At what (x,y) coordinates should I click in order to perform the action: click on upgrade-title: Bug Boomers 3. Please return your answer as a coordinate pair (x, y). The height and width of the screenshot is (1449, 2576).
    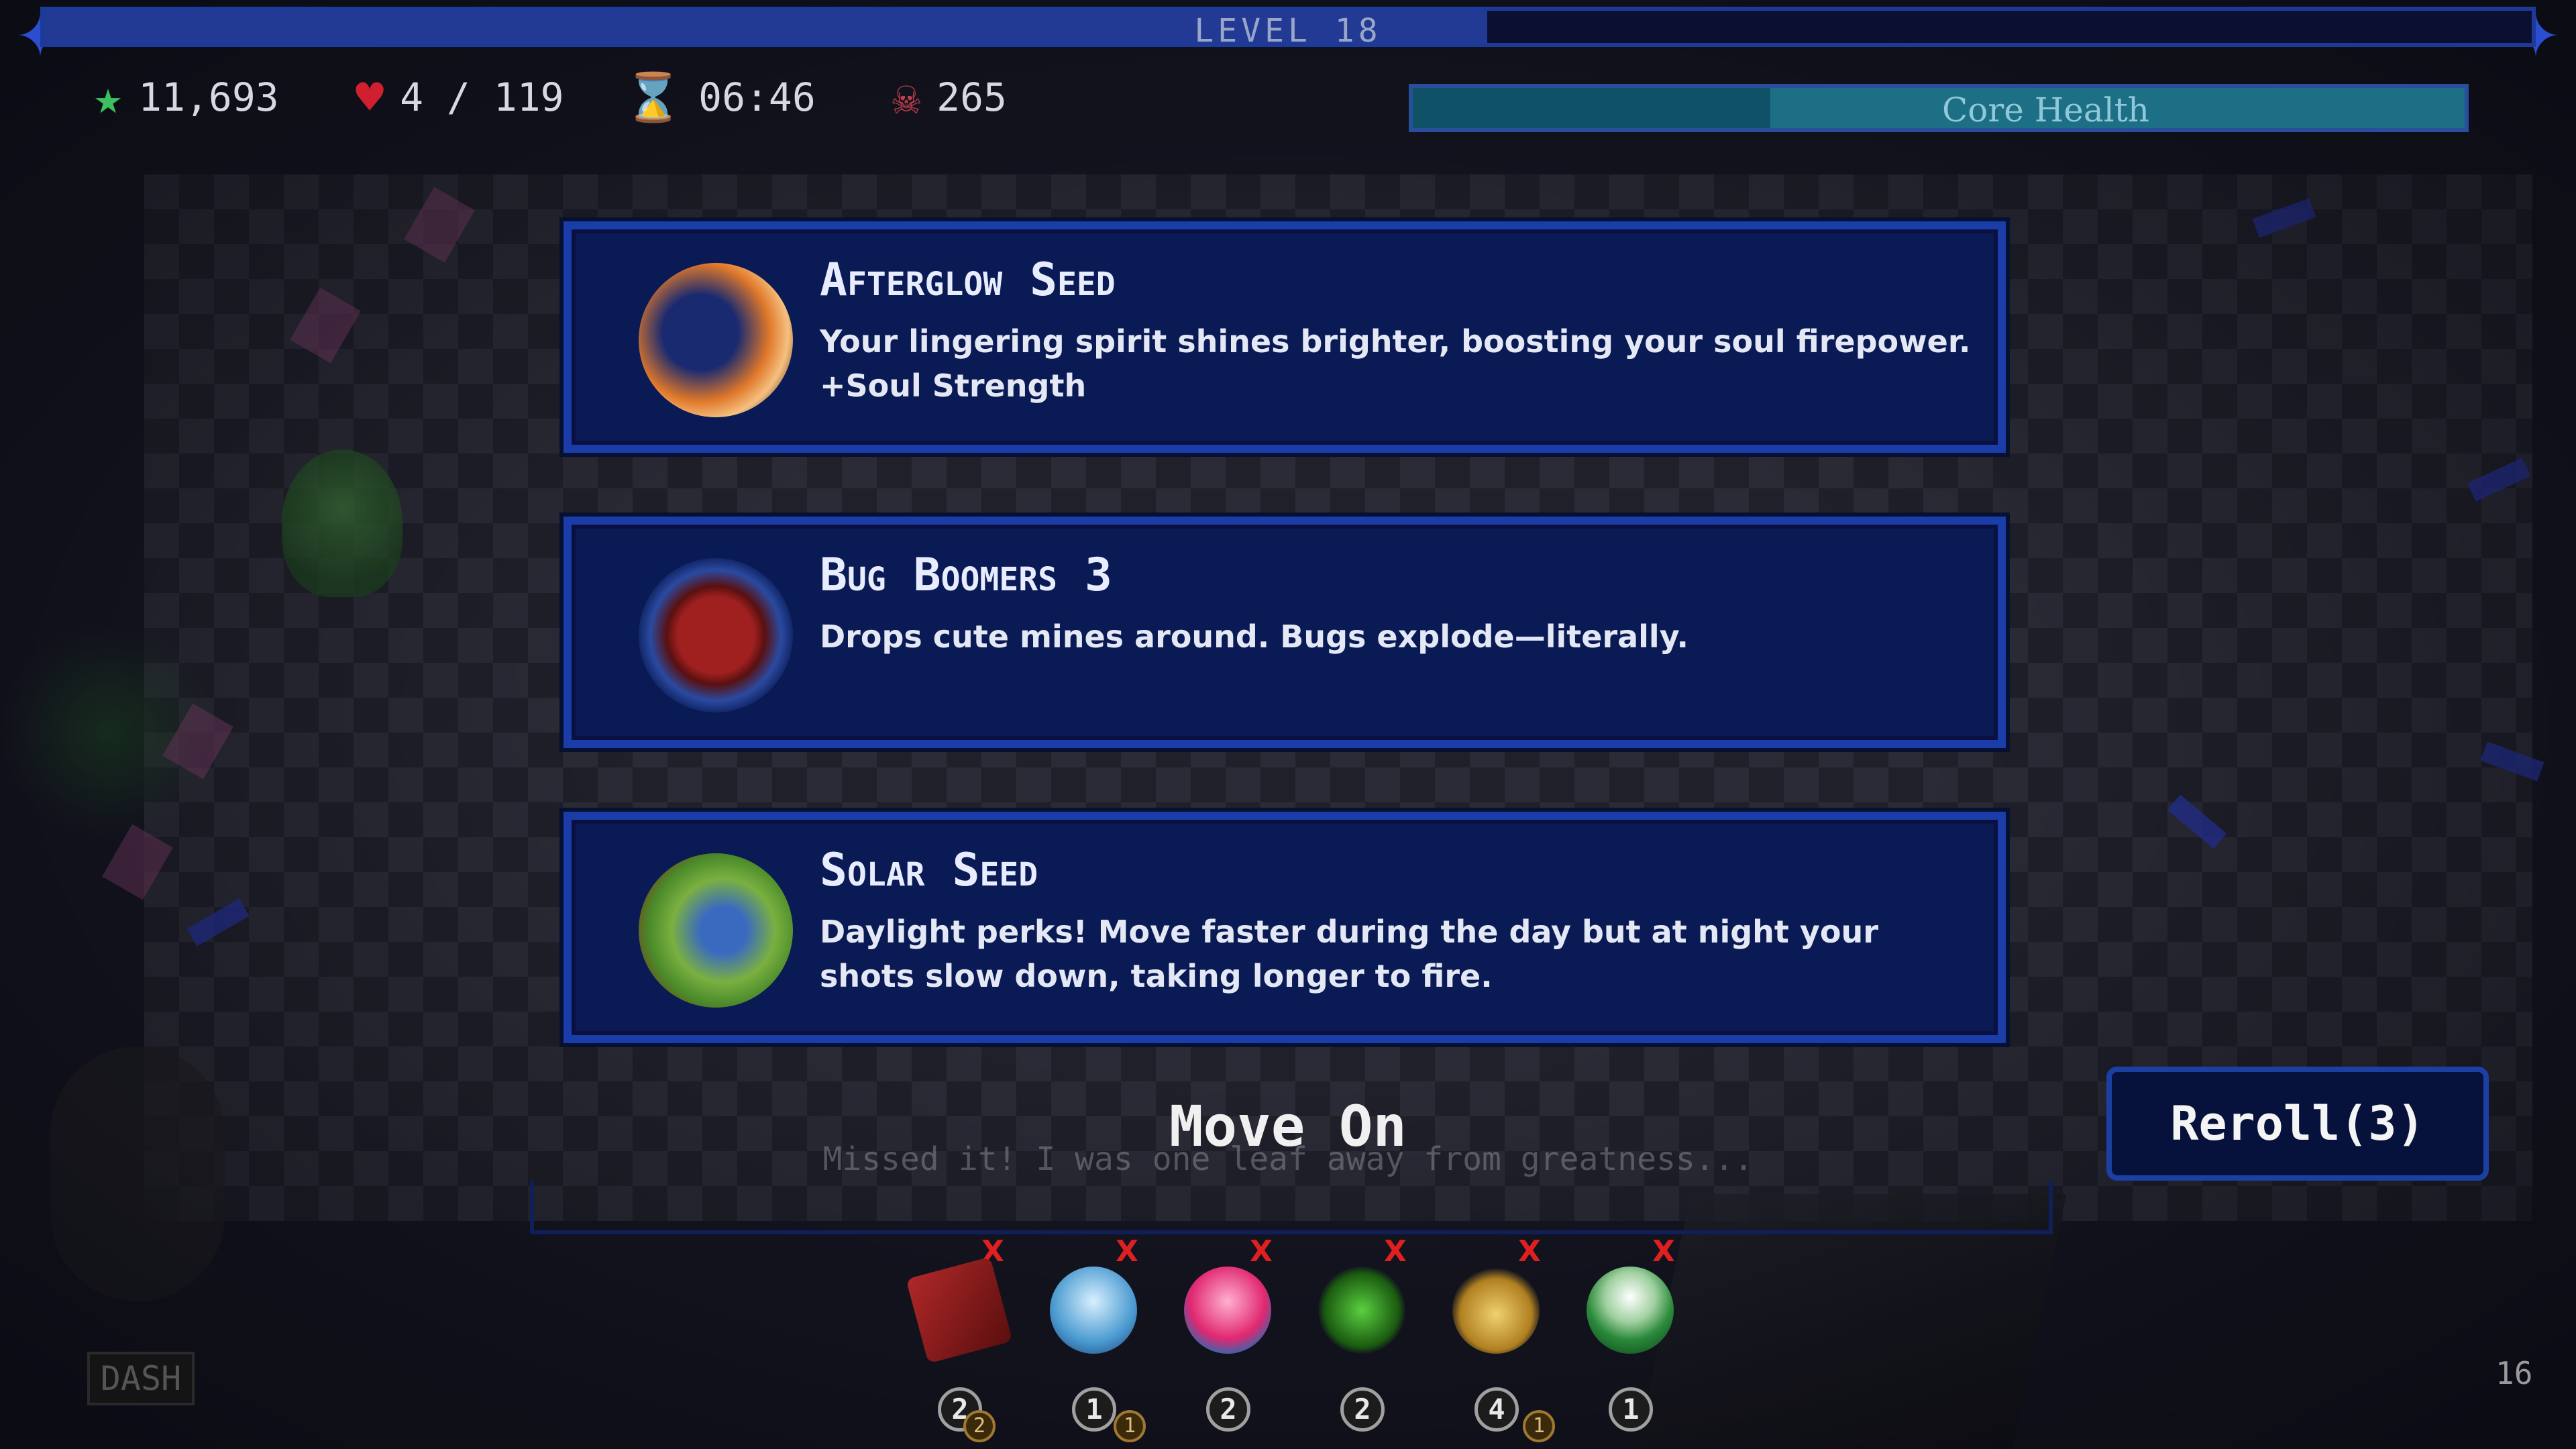
    Looking at the image, I should click on (966, 575).